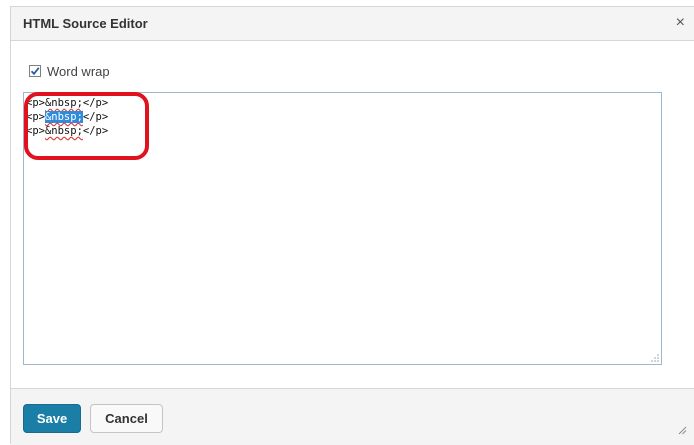  I want to click on selected-text: &nbsp;, so click(63, 117).